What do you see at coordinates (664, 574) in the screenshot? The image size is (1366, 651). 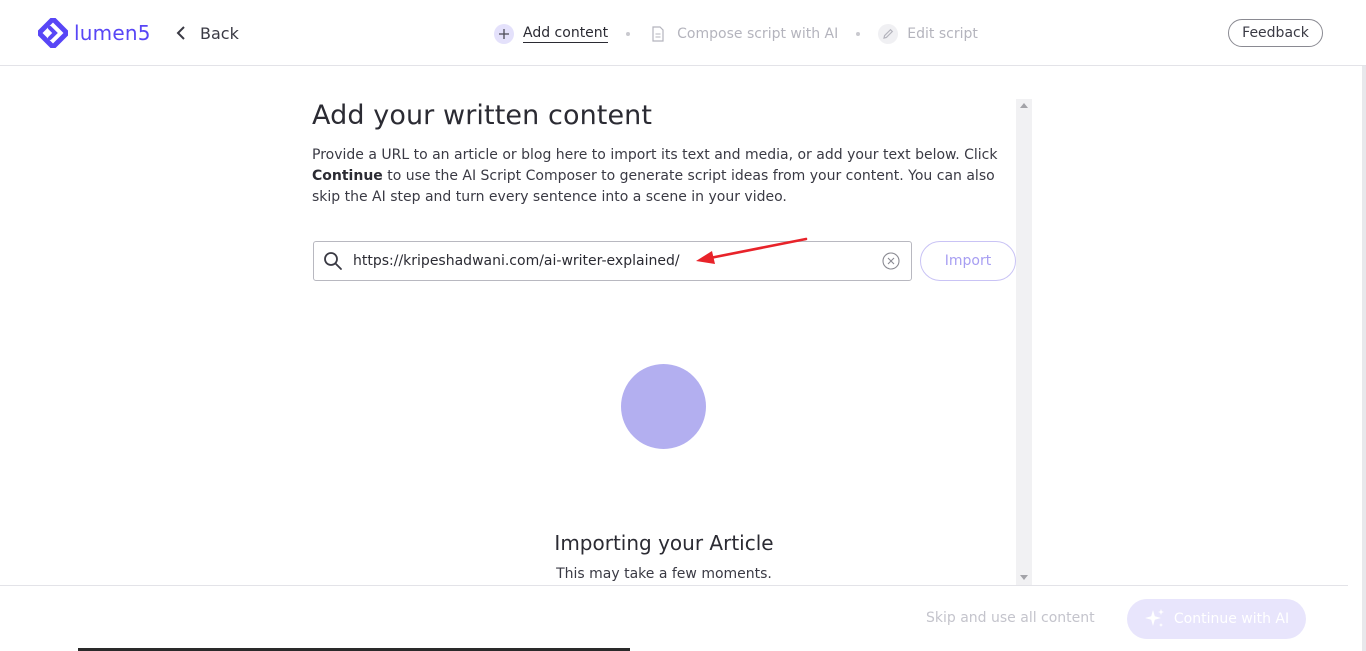 I see `importing-subtitle: This may take a few moments.` at bounding box center [664, 574].